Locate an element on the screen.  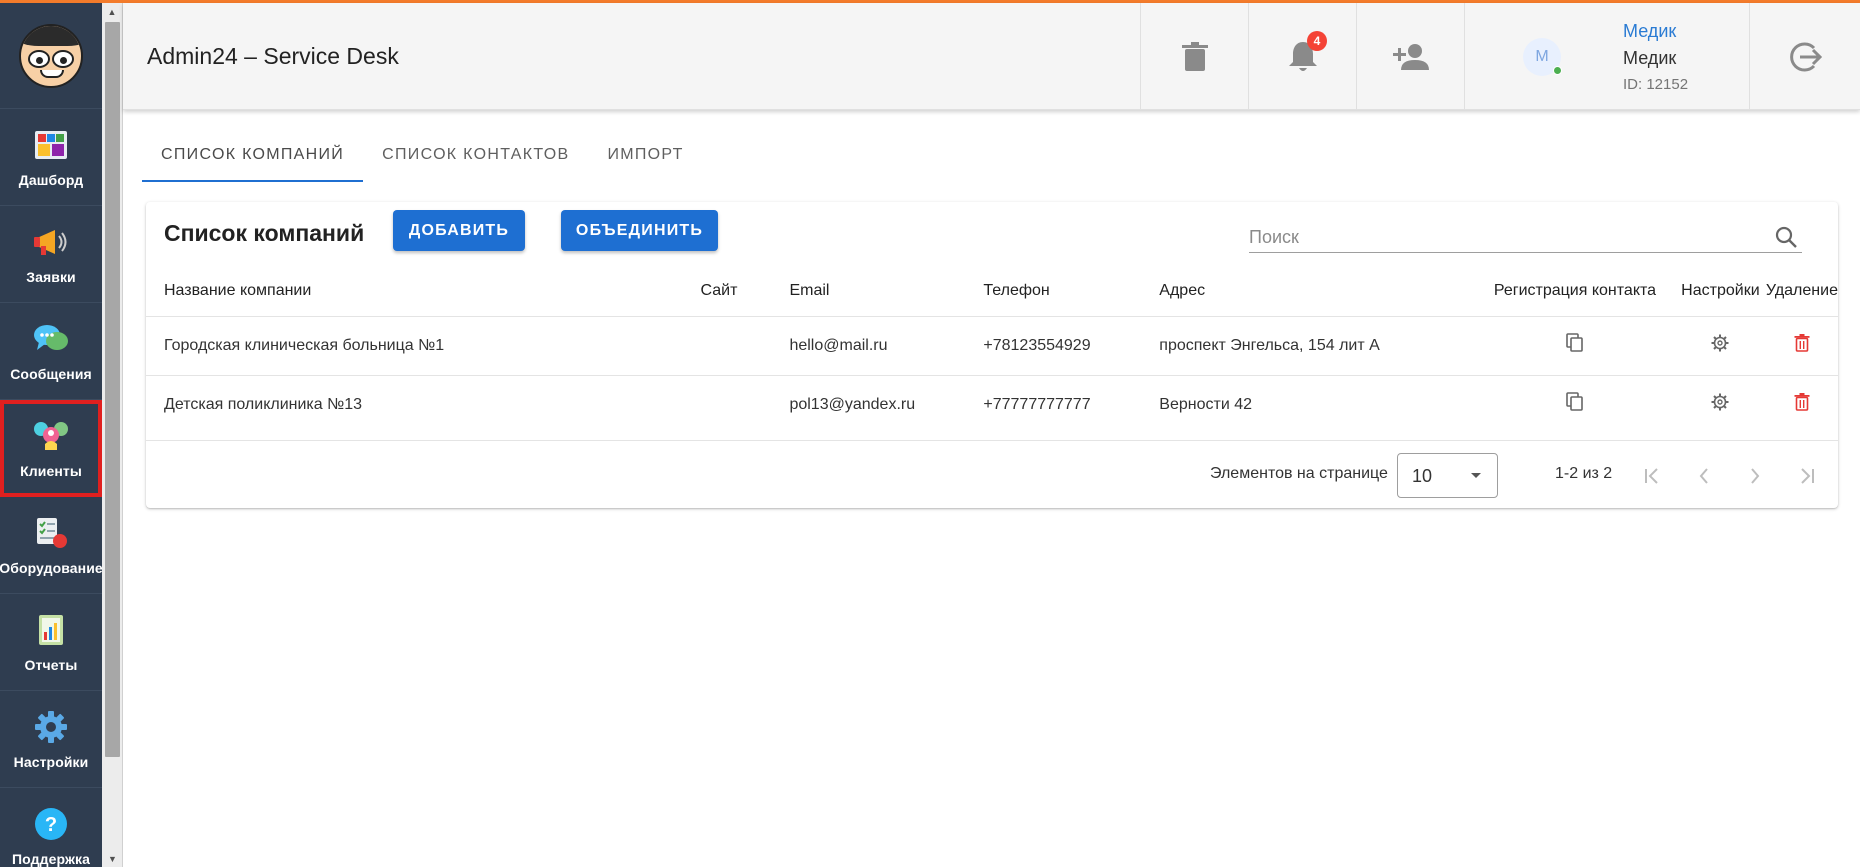
add-user-button is located at coordinates (1410, 56).